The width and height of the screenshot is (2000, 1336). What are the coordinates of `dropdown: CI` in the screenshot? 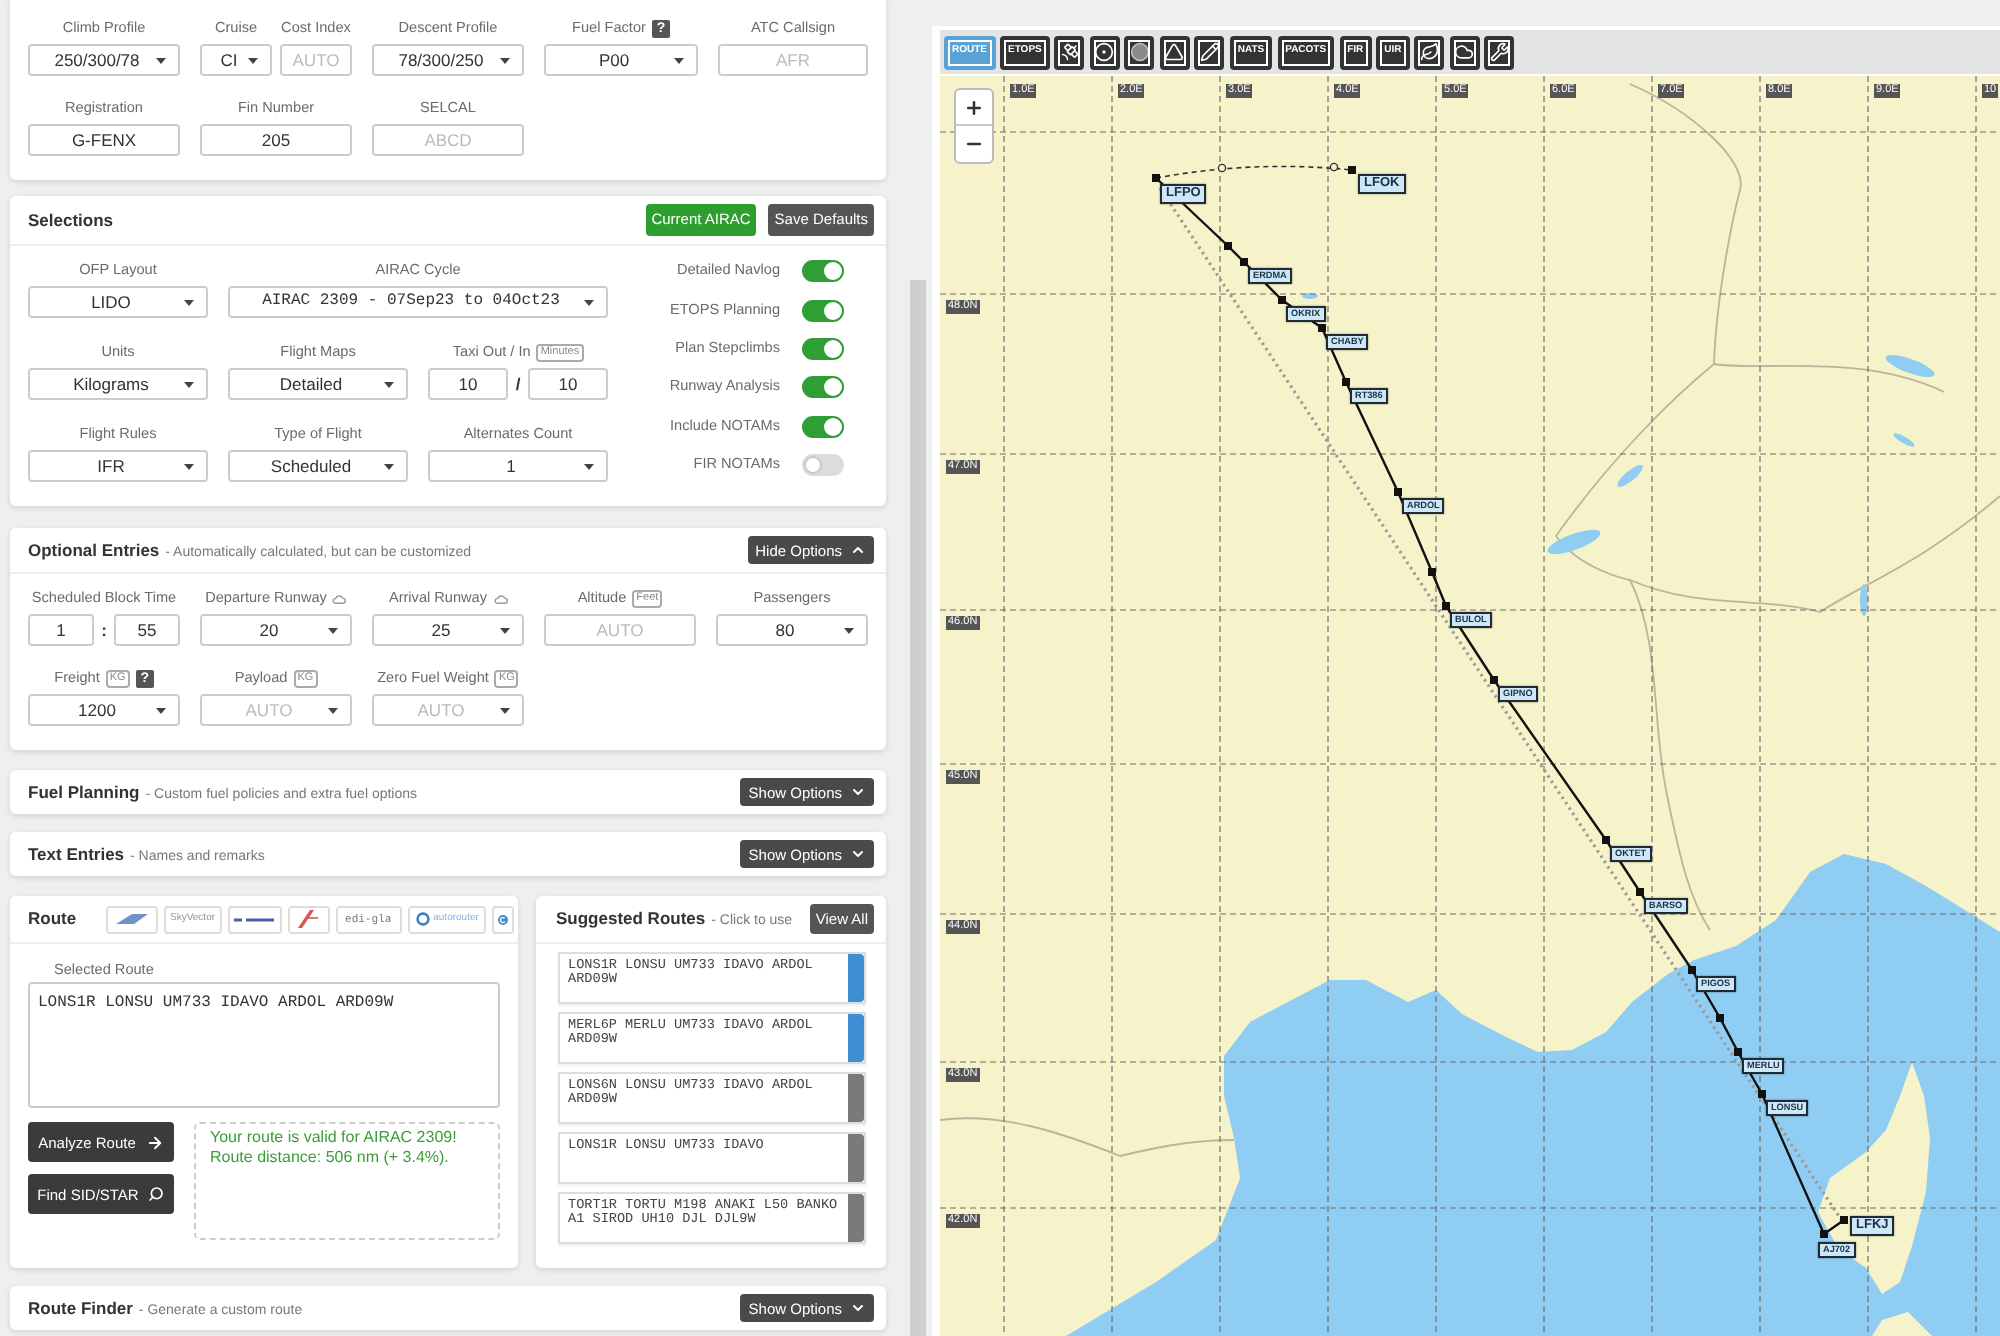 It's located at (236, 60).